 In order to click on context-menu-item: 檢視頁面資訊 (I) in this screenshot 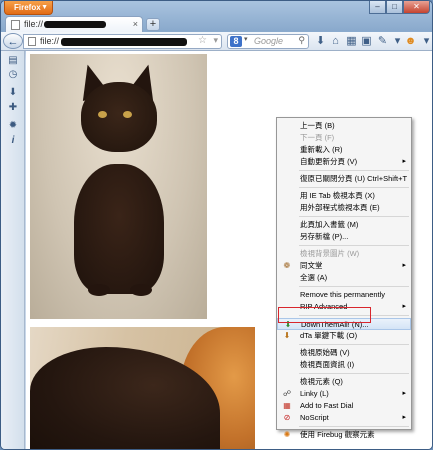, I will do `click(344, 365)`.